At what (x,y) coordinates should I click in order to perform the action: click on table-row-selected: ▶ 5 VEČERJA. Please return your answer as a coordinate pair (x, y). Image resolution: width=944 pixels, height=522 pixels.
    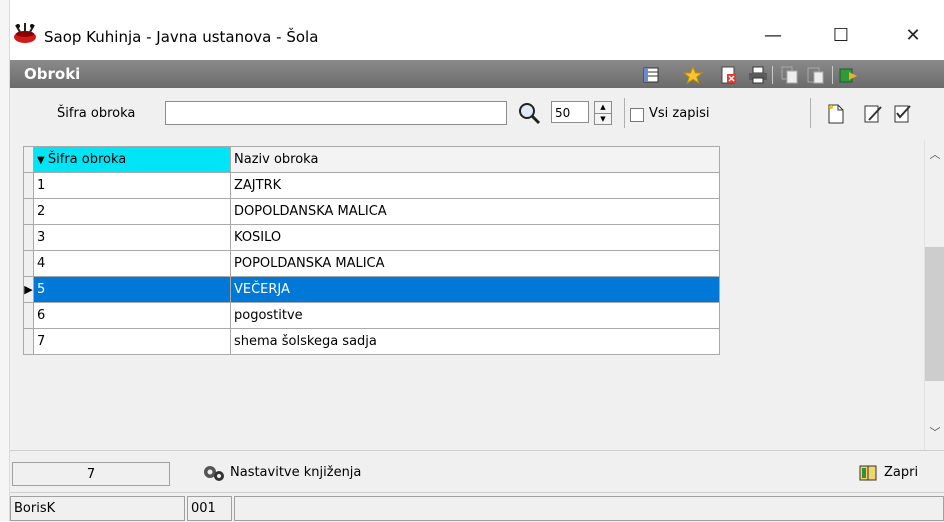
    Looking at the image, I should click on (371, 289).